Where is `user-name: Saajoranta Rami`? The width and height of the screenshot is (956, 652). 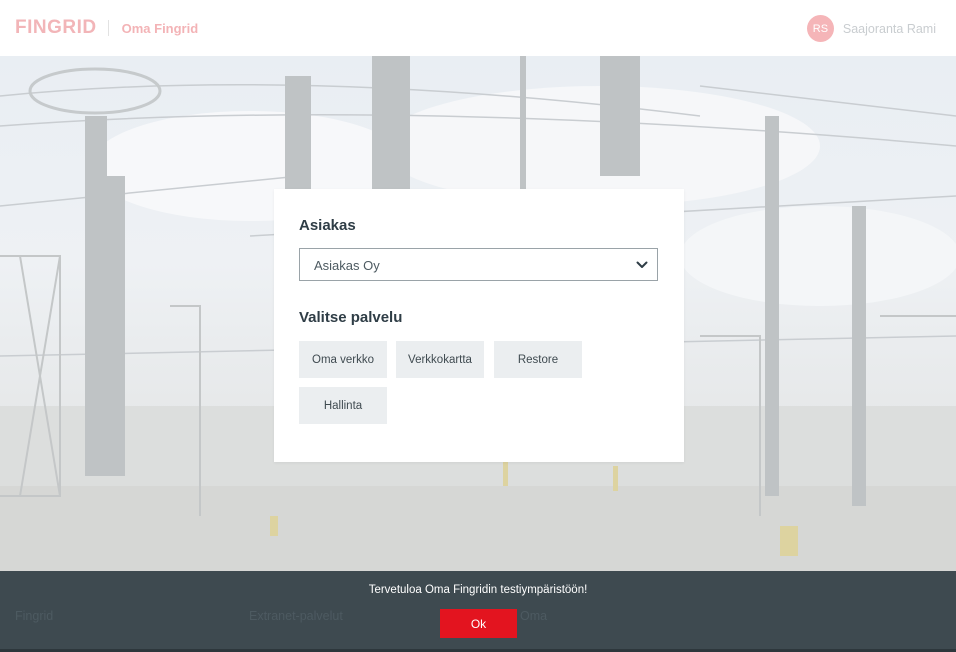 user-name: Saajoranta Rami is located at coordinates (889, 29).